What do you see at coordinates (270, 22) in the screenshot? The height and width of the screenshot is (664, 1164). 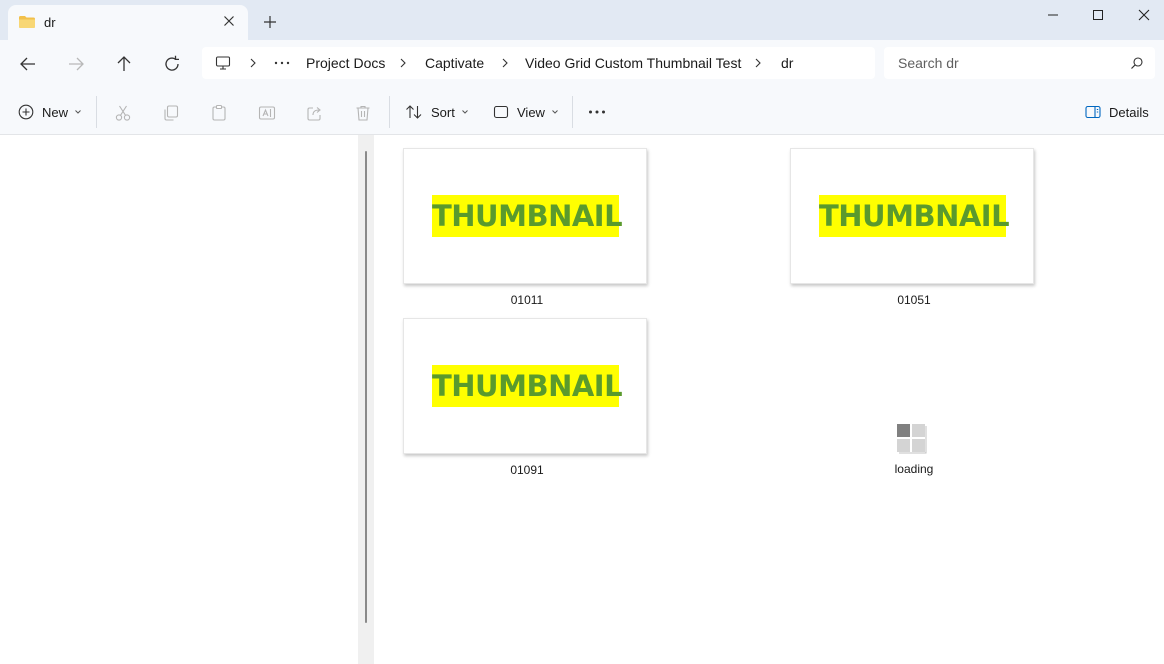 I see `plus-icon` at bounding box center [270, 22].